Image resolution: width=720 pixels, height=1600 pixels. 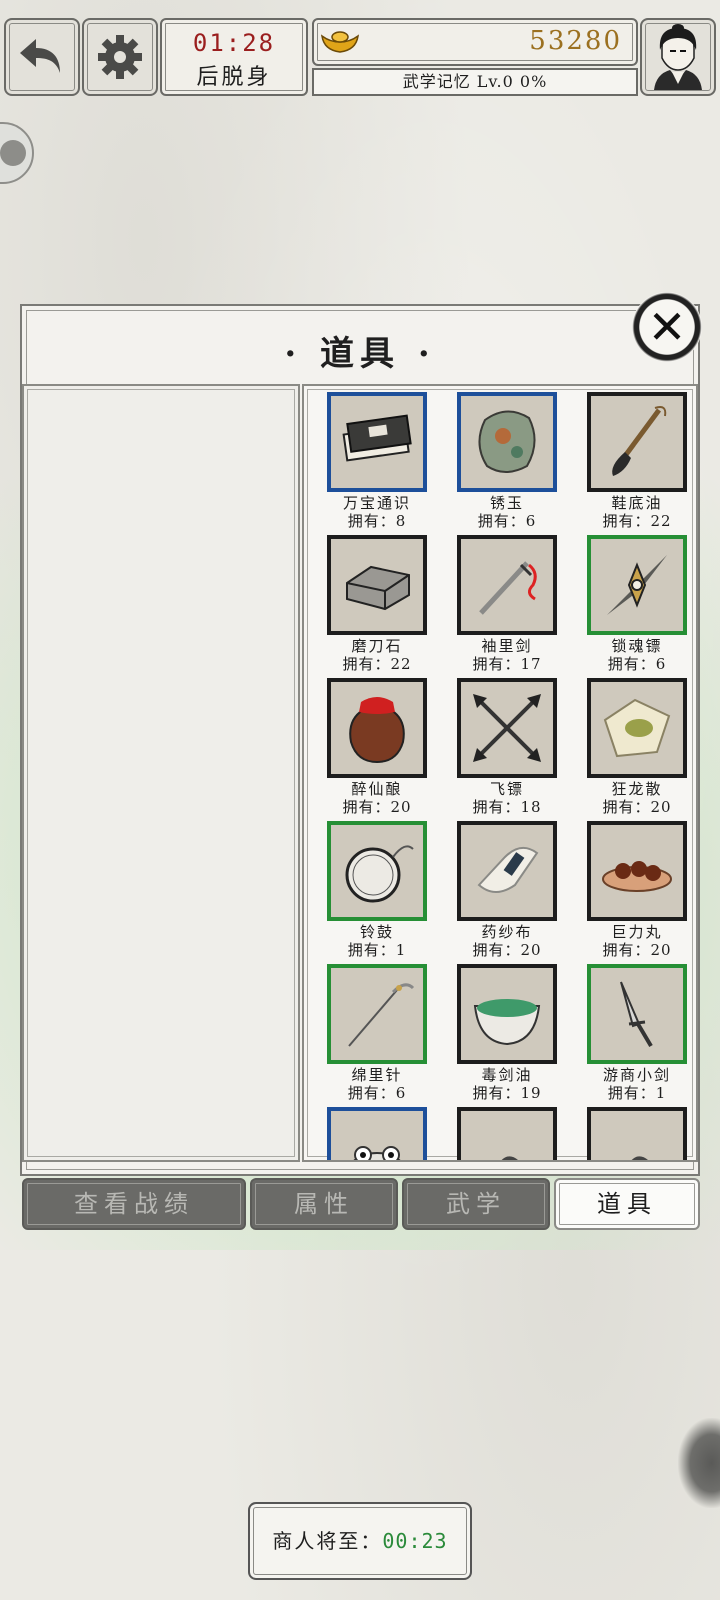 What do you see at coordinates (376, 503) in the screenshot?
I see `item-name: 万宝通识` at bounding box center [376, 503].